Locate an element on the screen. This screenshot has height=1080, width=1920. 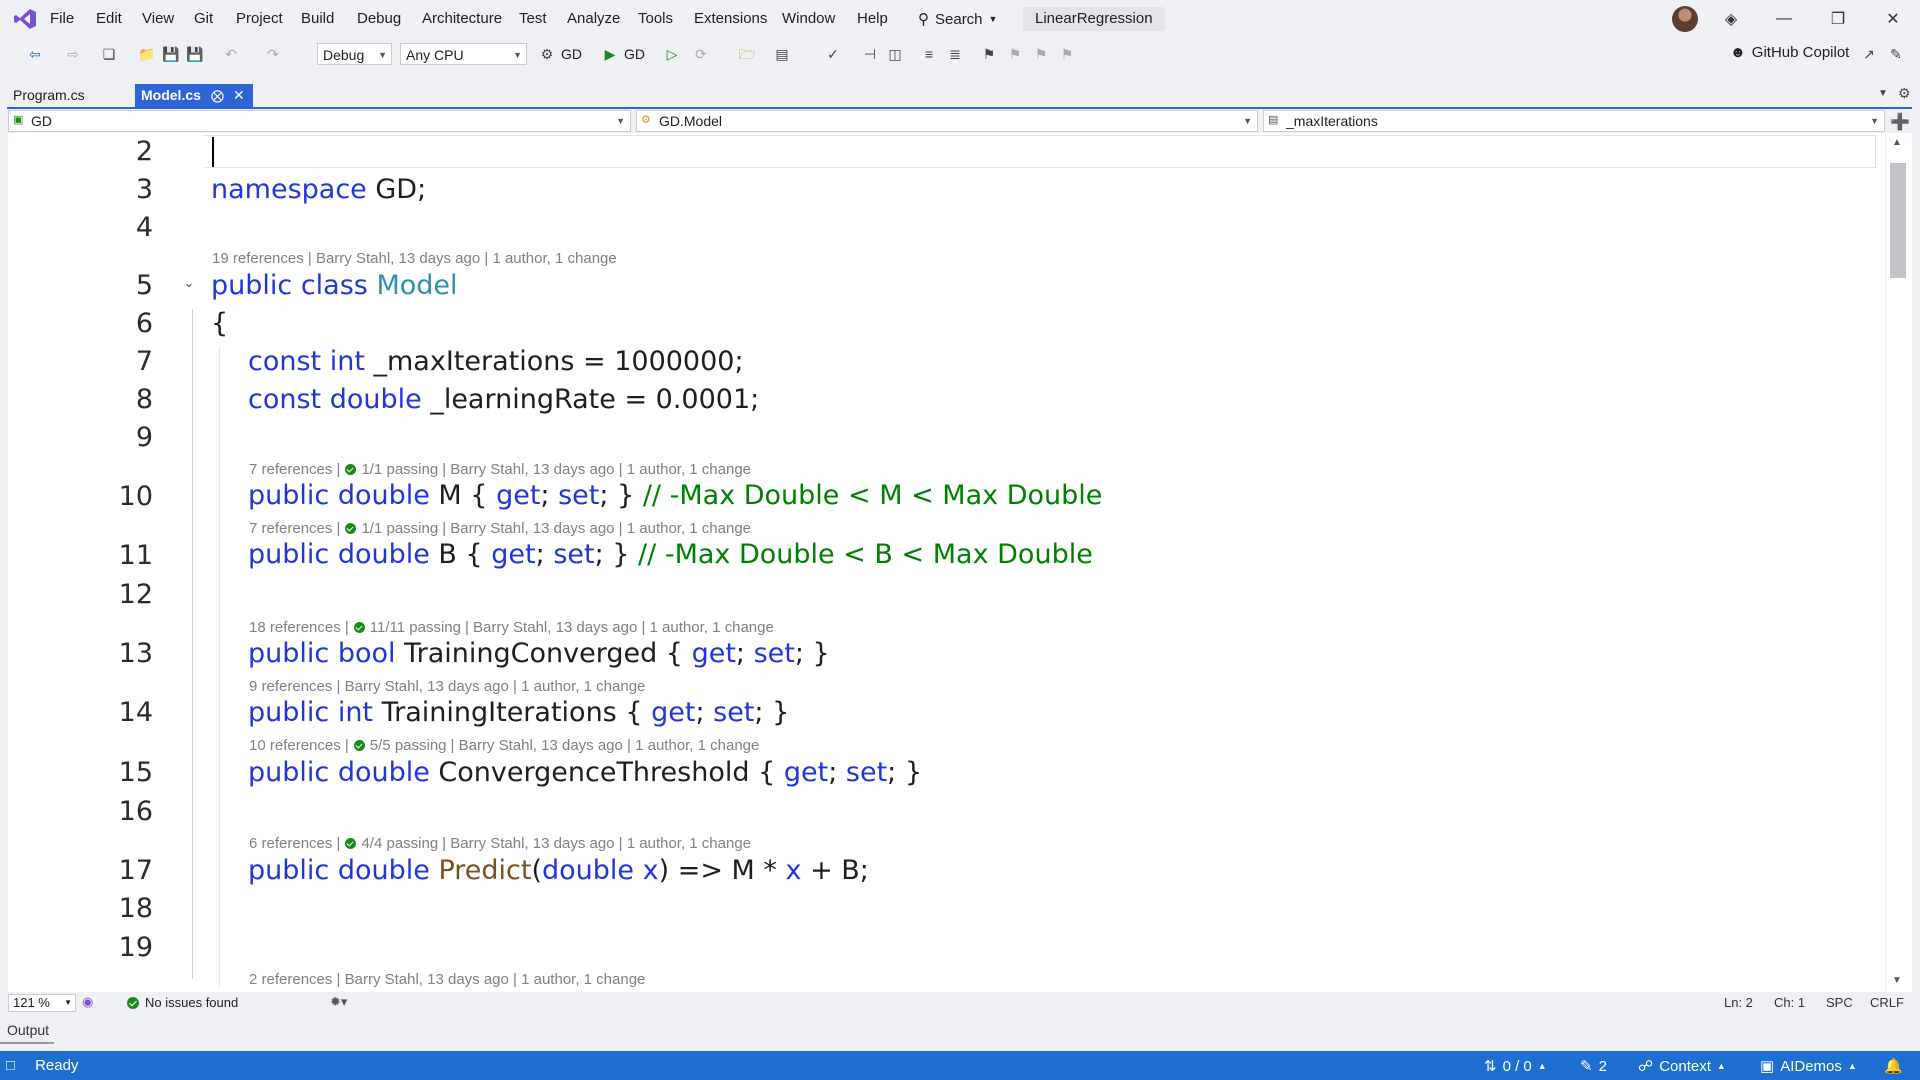
minimize-icon: — is located at coordinates (1784, 19).